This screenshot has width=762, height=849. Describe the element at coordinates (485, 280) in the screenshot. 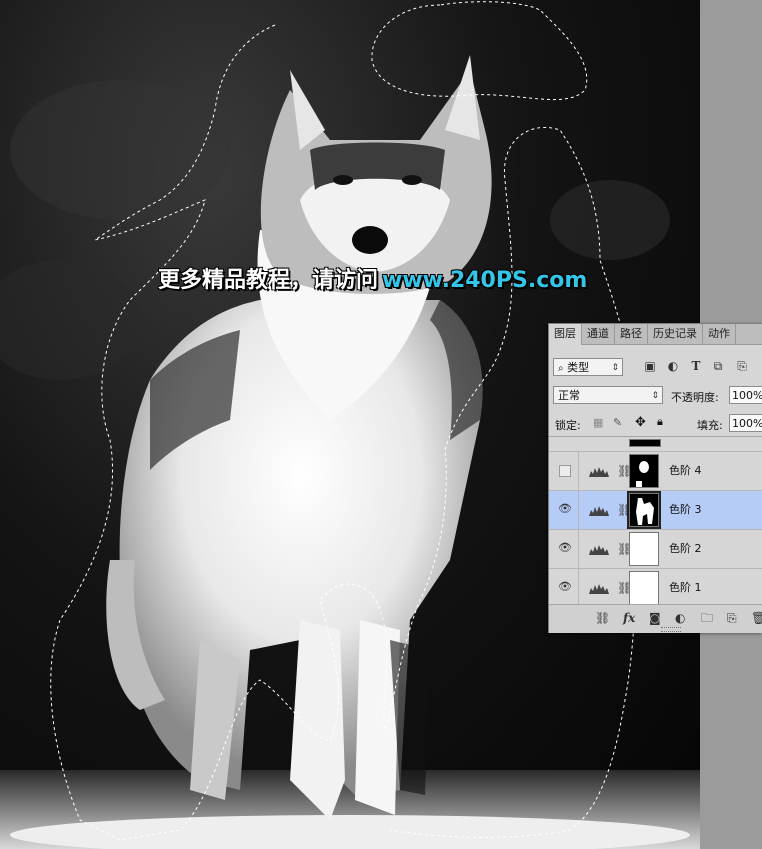

I see `watermark-url: www.240PS.com` at that location.